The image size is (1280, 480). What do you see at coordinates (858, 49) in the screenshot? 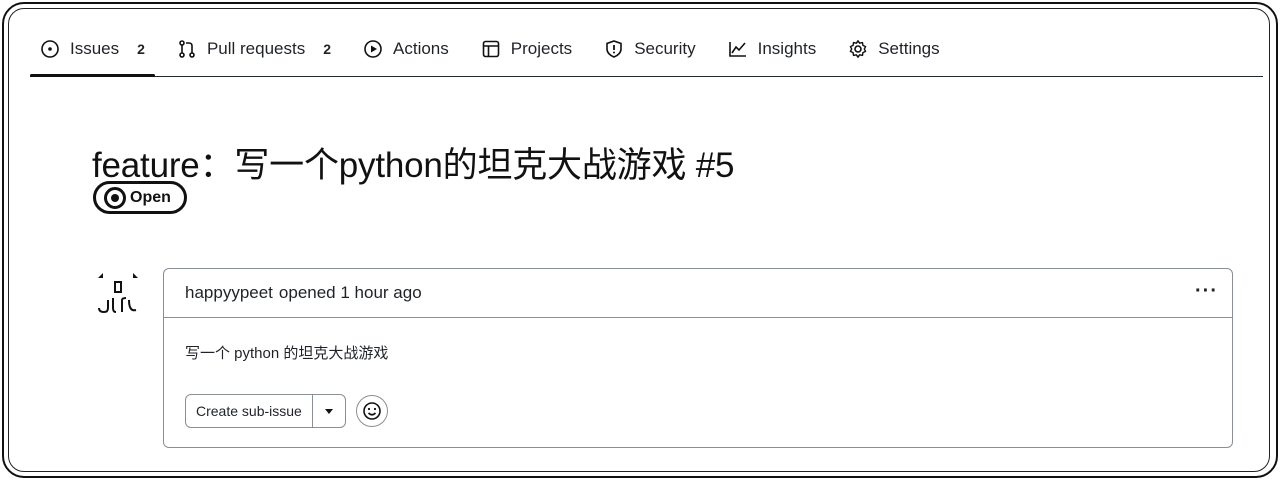
I see `gear-icon` at bounding box center [858, 49].